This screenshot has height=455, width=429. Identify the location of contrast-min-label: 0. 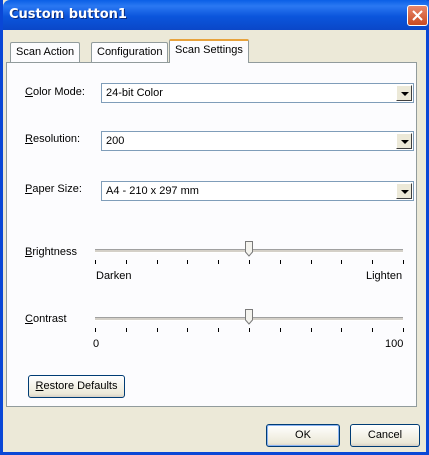
(96, 344).